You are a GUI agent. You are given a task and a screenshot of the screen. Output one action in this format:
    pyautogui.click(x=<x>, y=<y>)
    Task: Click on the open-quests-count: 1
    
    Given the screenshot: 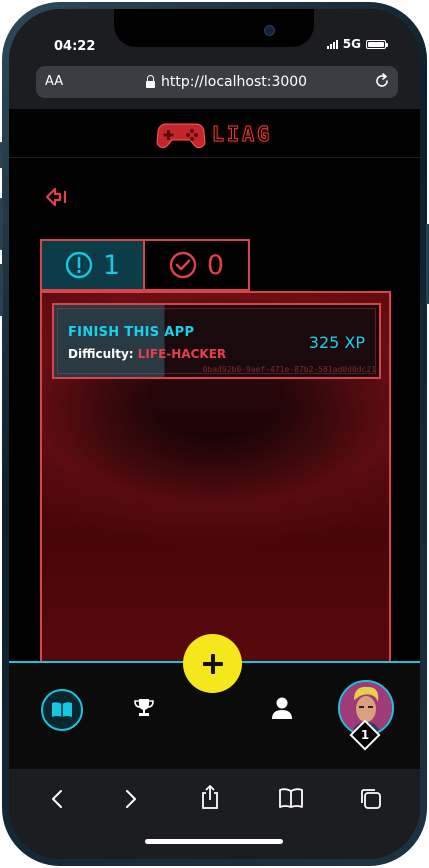 What is the action you would take?
    pyautogui.click(x=111, y=265)
    